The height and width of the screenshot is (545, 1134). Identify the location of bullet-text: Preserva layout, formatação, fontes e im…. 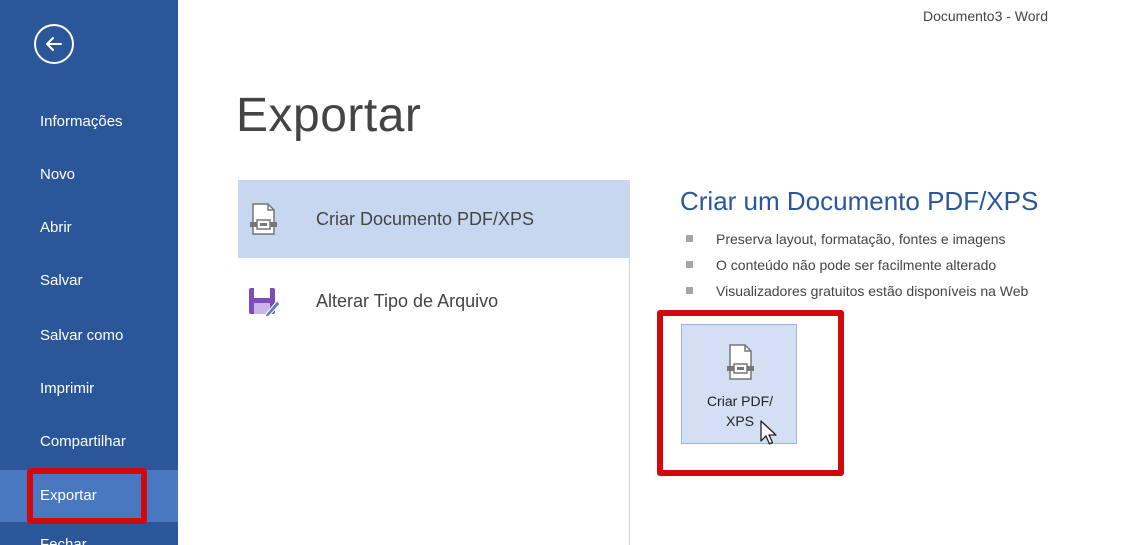
(861, 239).